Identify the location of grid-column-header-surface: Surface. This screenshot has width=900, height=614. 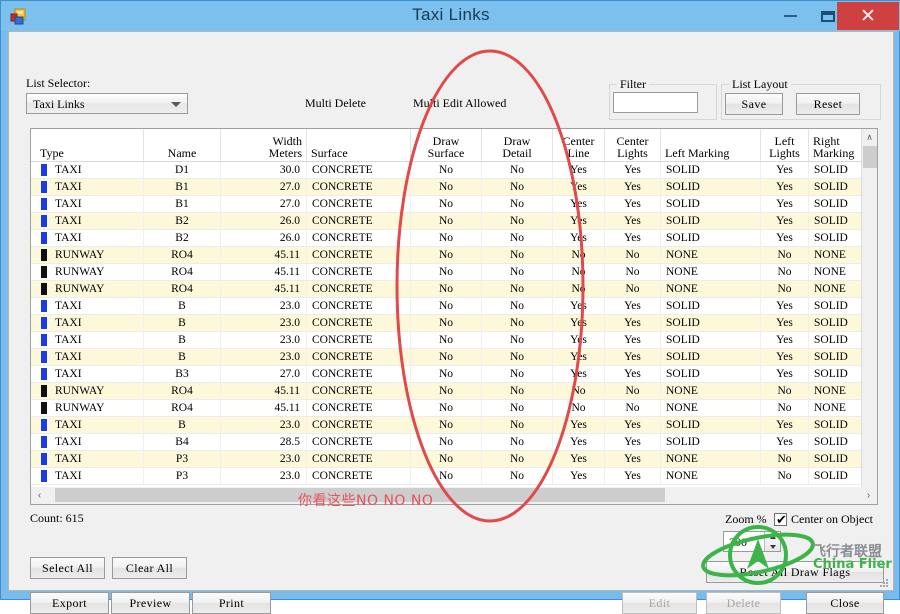
(359, 145).